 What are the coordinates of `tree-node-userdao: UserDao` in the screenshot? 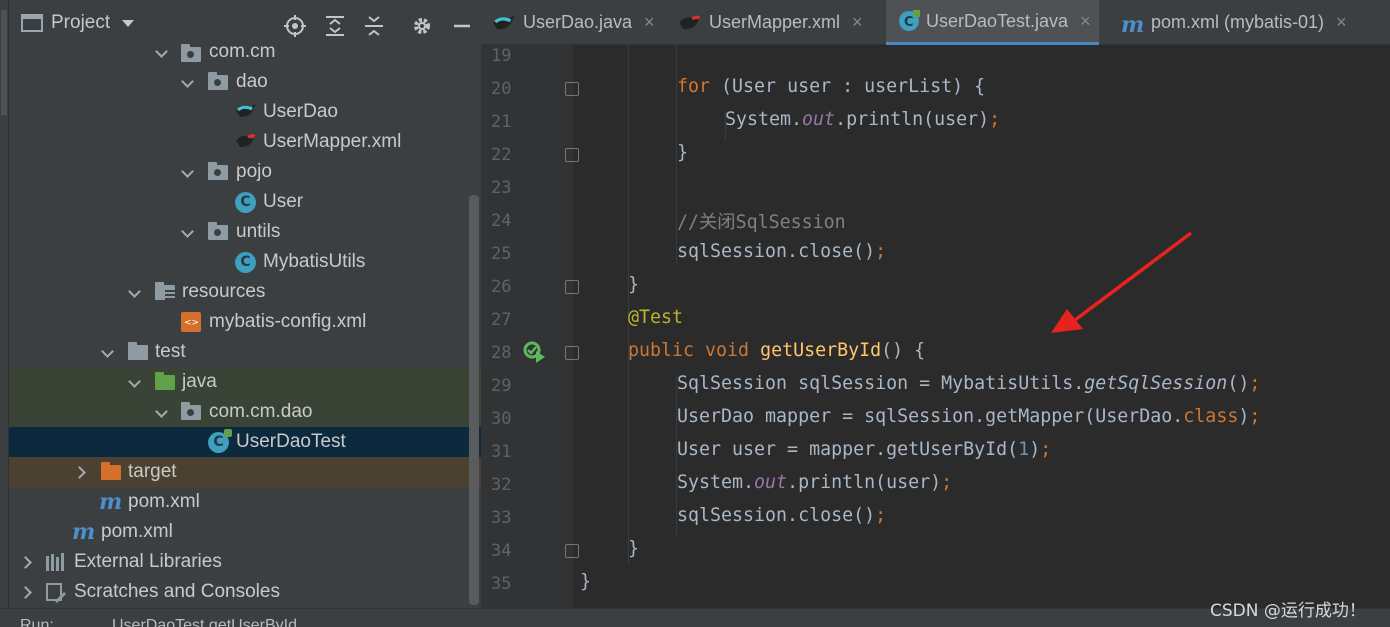 It's located at (245, 112).